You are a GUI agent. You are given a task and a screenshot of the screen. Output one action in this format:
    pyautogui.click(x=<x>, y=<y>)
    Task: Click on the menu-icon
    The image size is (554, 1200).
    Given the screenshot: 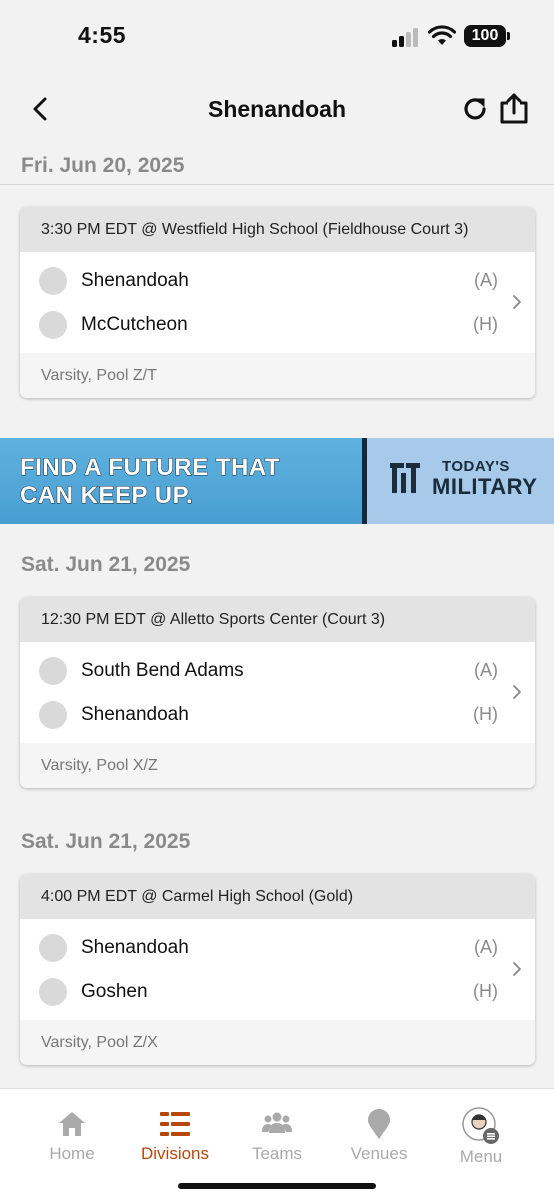 What is the action you would take?
    pyautogui.click(x=480, y=1125)
    